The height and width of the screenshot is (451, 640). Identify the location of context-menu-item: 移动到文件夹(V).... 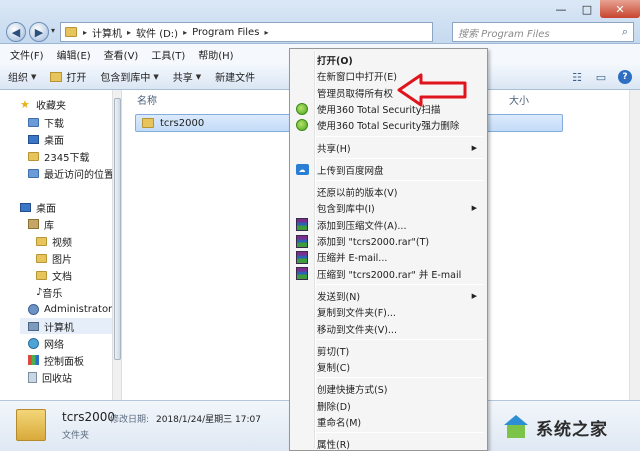
(388, 329).